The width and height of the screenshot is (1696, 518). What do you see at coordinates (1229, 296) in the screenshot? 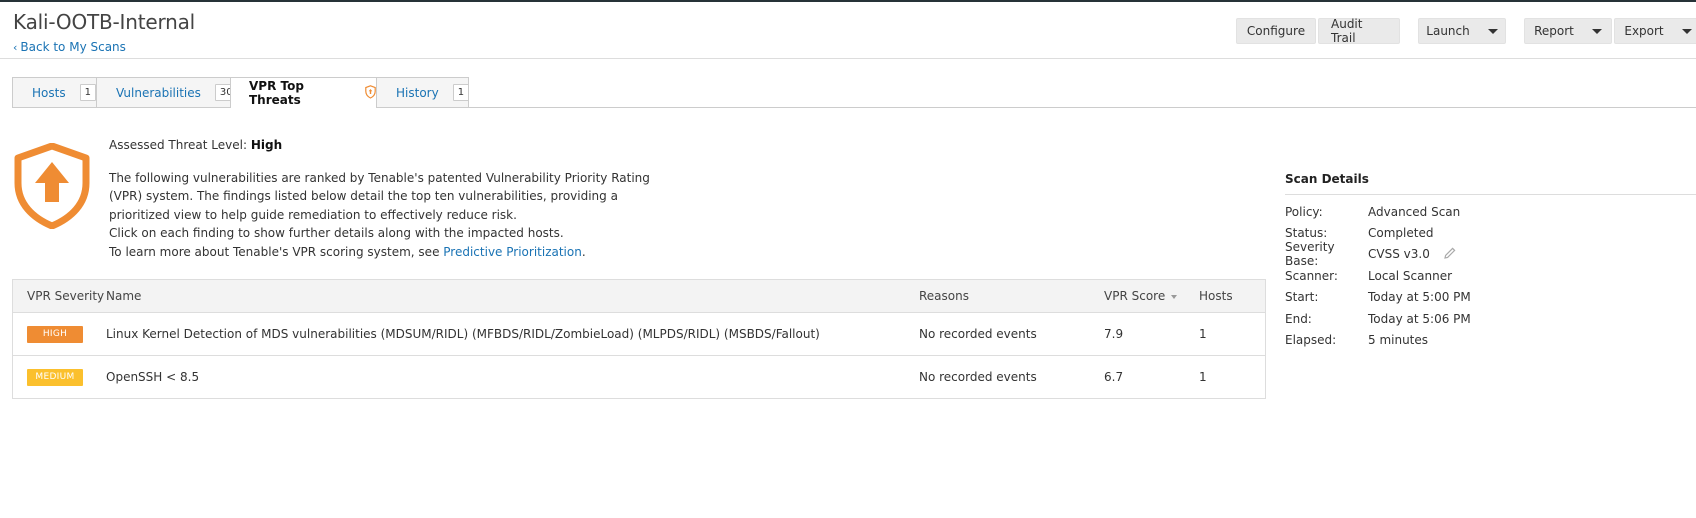
I see `col-hosts: Hosts` at bounding box center [1229, 296].